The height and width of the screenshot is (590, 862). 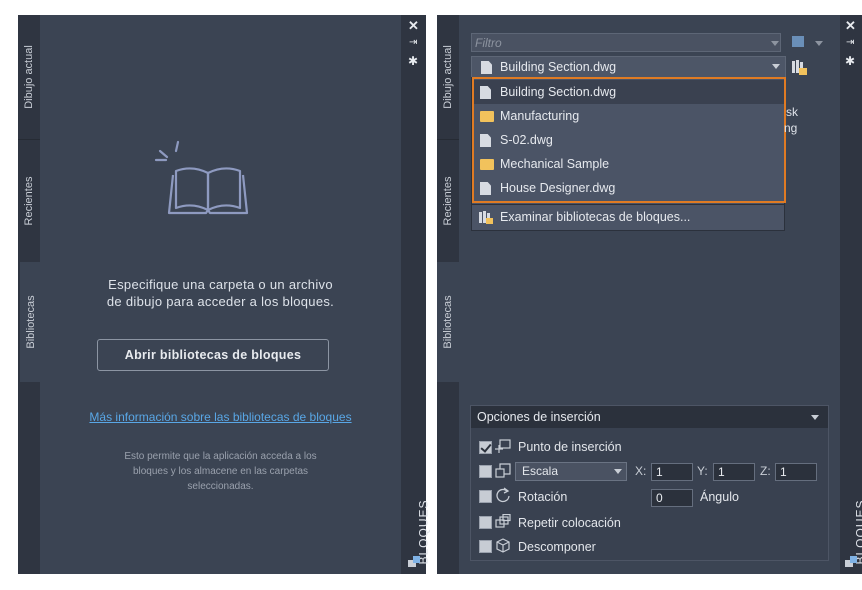 I want to click on angle-label: Ángulo, so click(x=719, y=497).